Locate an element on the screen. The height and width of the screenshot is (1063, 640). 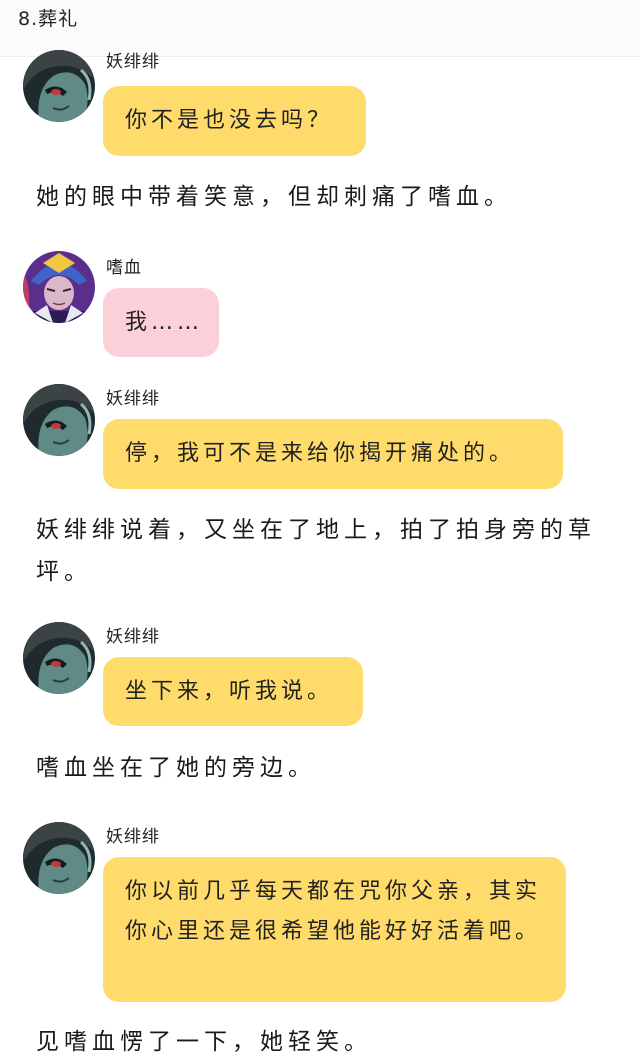
speaker-name: 嗜血 is located at coordinates (124, 268).